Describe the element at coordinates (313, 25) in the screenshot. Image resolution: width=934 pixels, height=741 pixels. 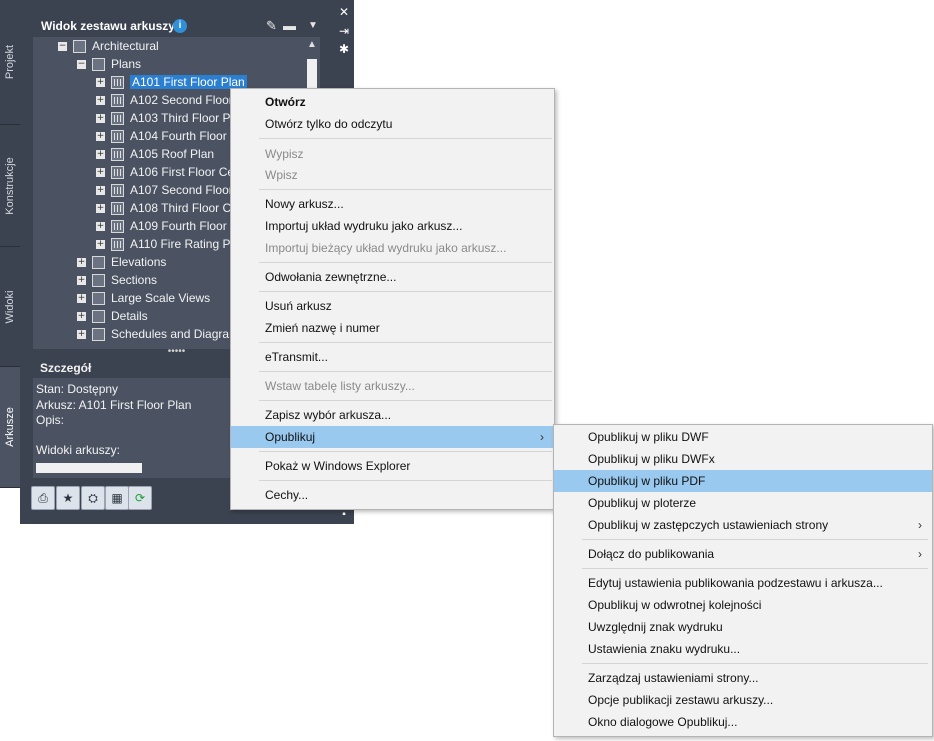
I see `chevron-down-icon: ▼` at that location.